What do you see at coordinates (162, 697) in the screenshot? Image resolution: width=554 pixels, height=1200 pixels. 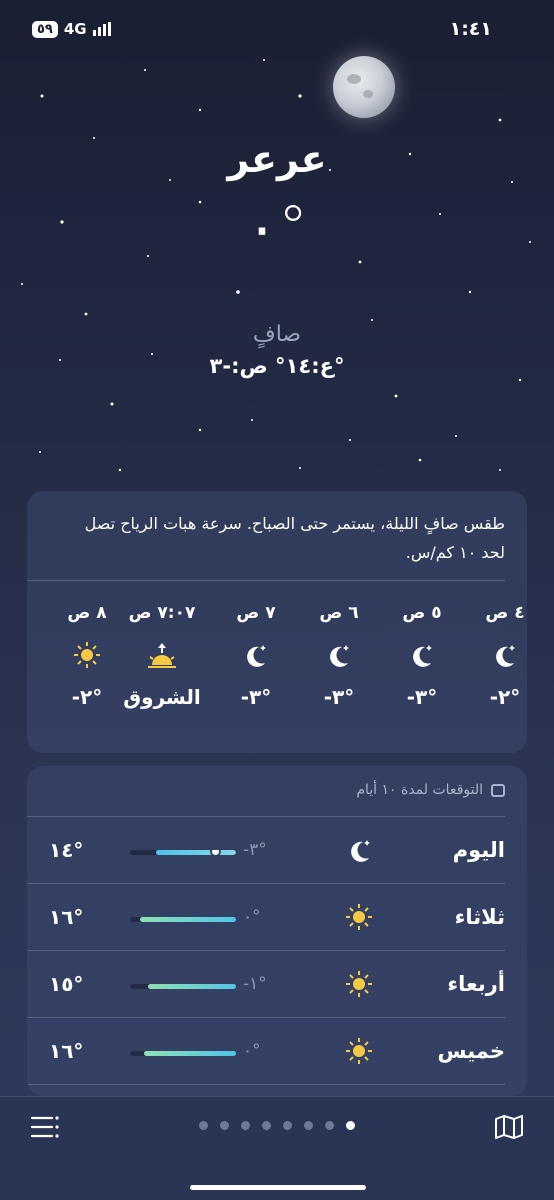 I see `hour-temp: الشروق` at bounding box center [162, 697].